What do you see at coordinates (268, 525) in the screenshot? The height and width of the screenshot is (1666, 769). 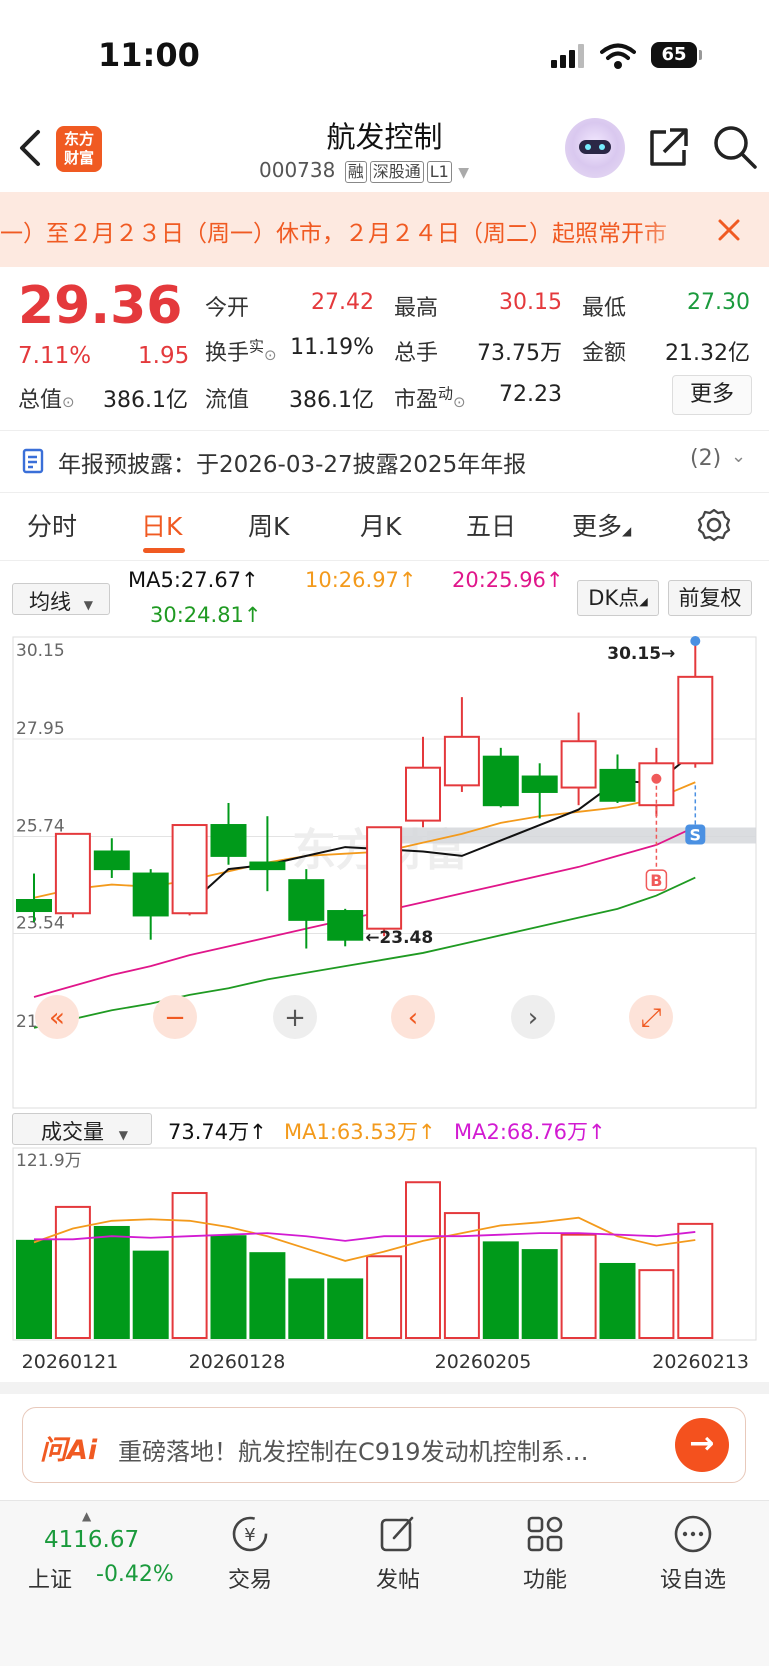 I see `tab-weekly-k: 周K` at bounding box center [268, 525].